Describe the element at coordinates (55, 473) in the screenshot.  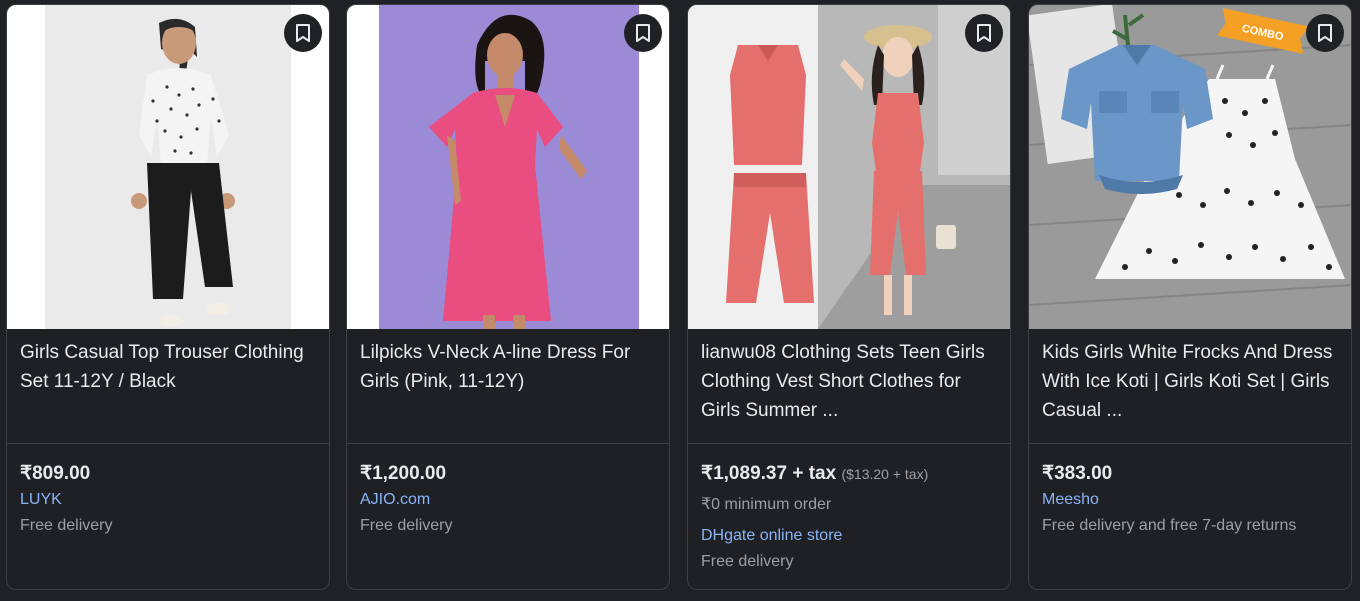
I see `product-price: ₹809.00` at that location.